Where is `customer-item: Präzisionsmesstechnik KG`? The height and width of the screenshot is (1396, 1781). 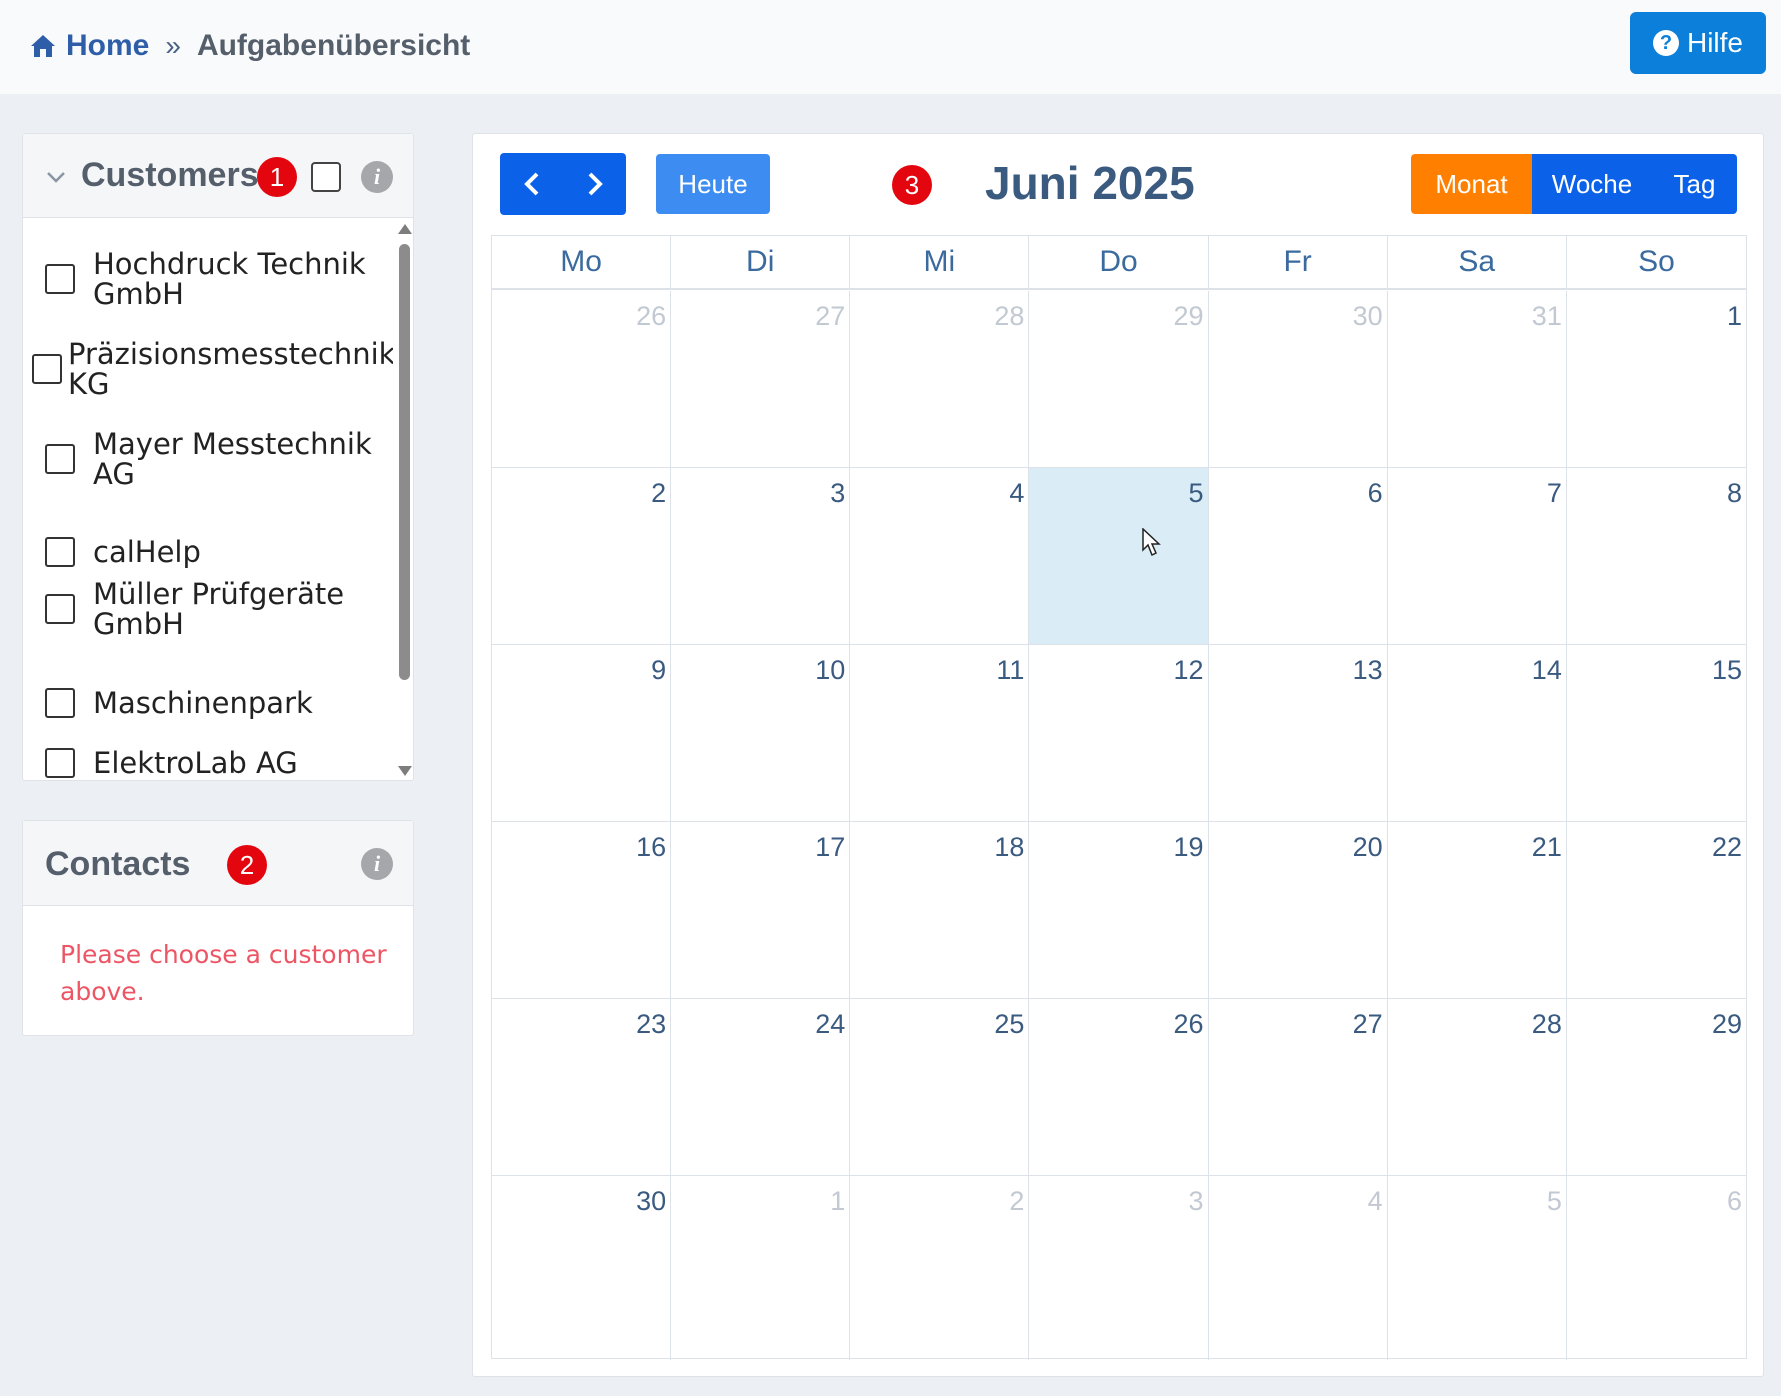
customer-item: Präzisionsmesstechnik KG is located at coordinates (212, 369).